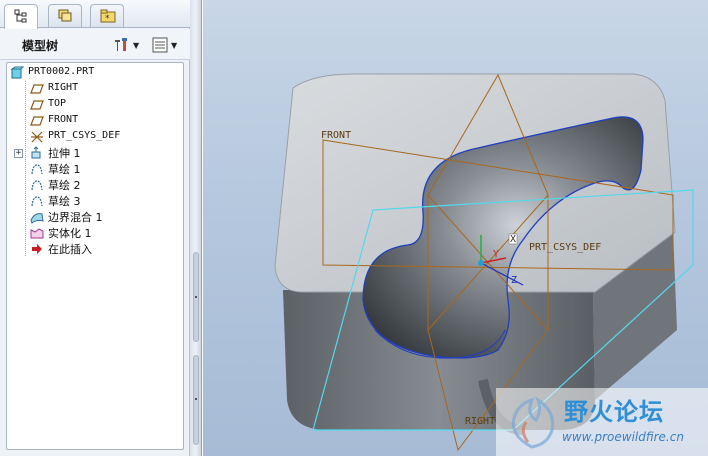 Image resolution: width=708 pixels, height=456 pixels. I want to click on label-right: RIGHT, so click(480, 421).